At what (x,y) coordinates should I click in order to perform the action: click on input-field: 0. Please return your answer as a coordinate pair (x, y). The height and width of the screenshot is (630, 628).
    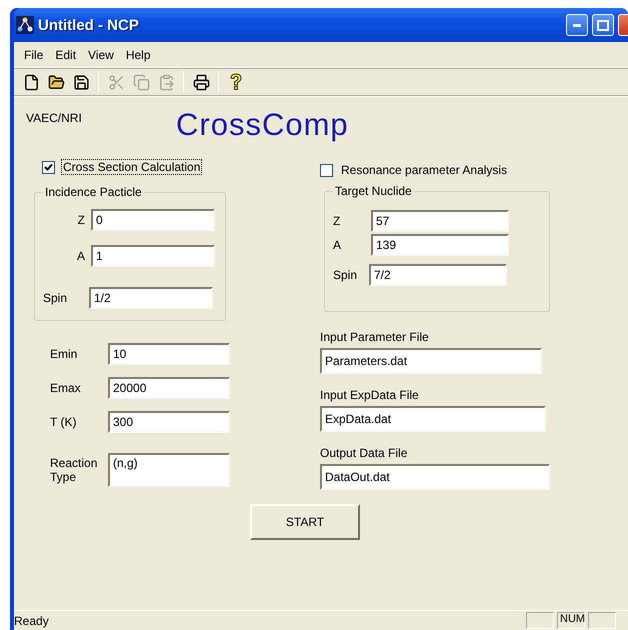
    Looking at the image, I should click on (153, 220).